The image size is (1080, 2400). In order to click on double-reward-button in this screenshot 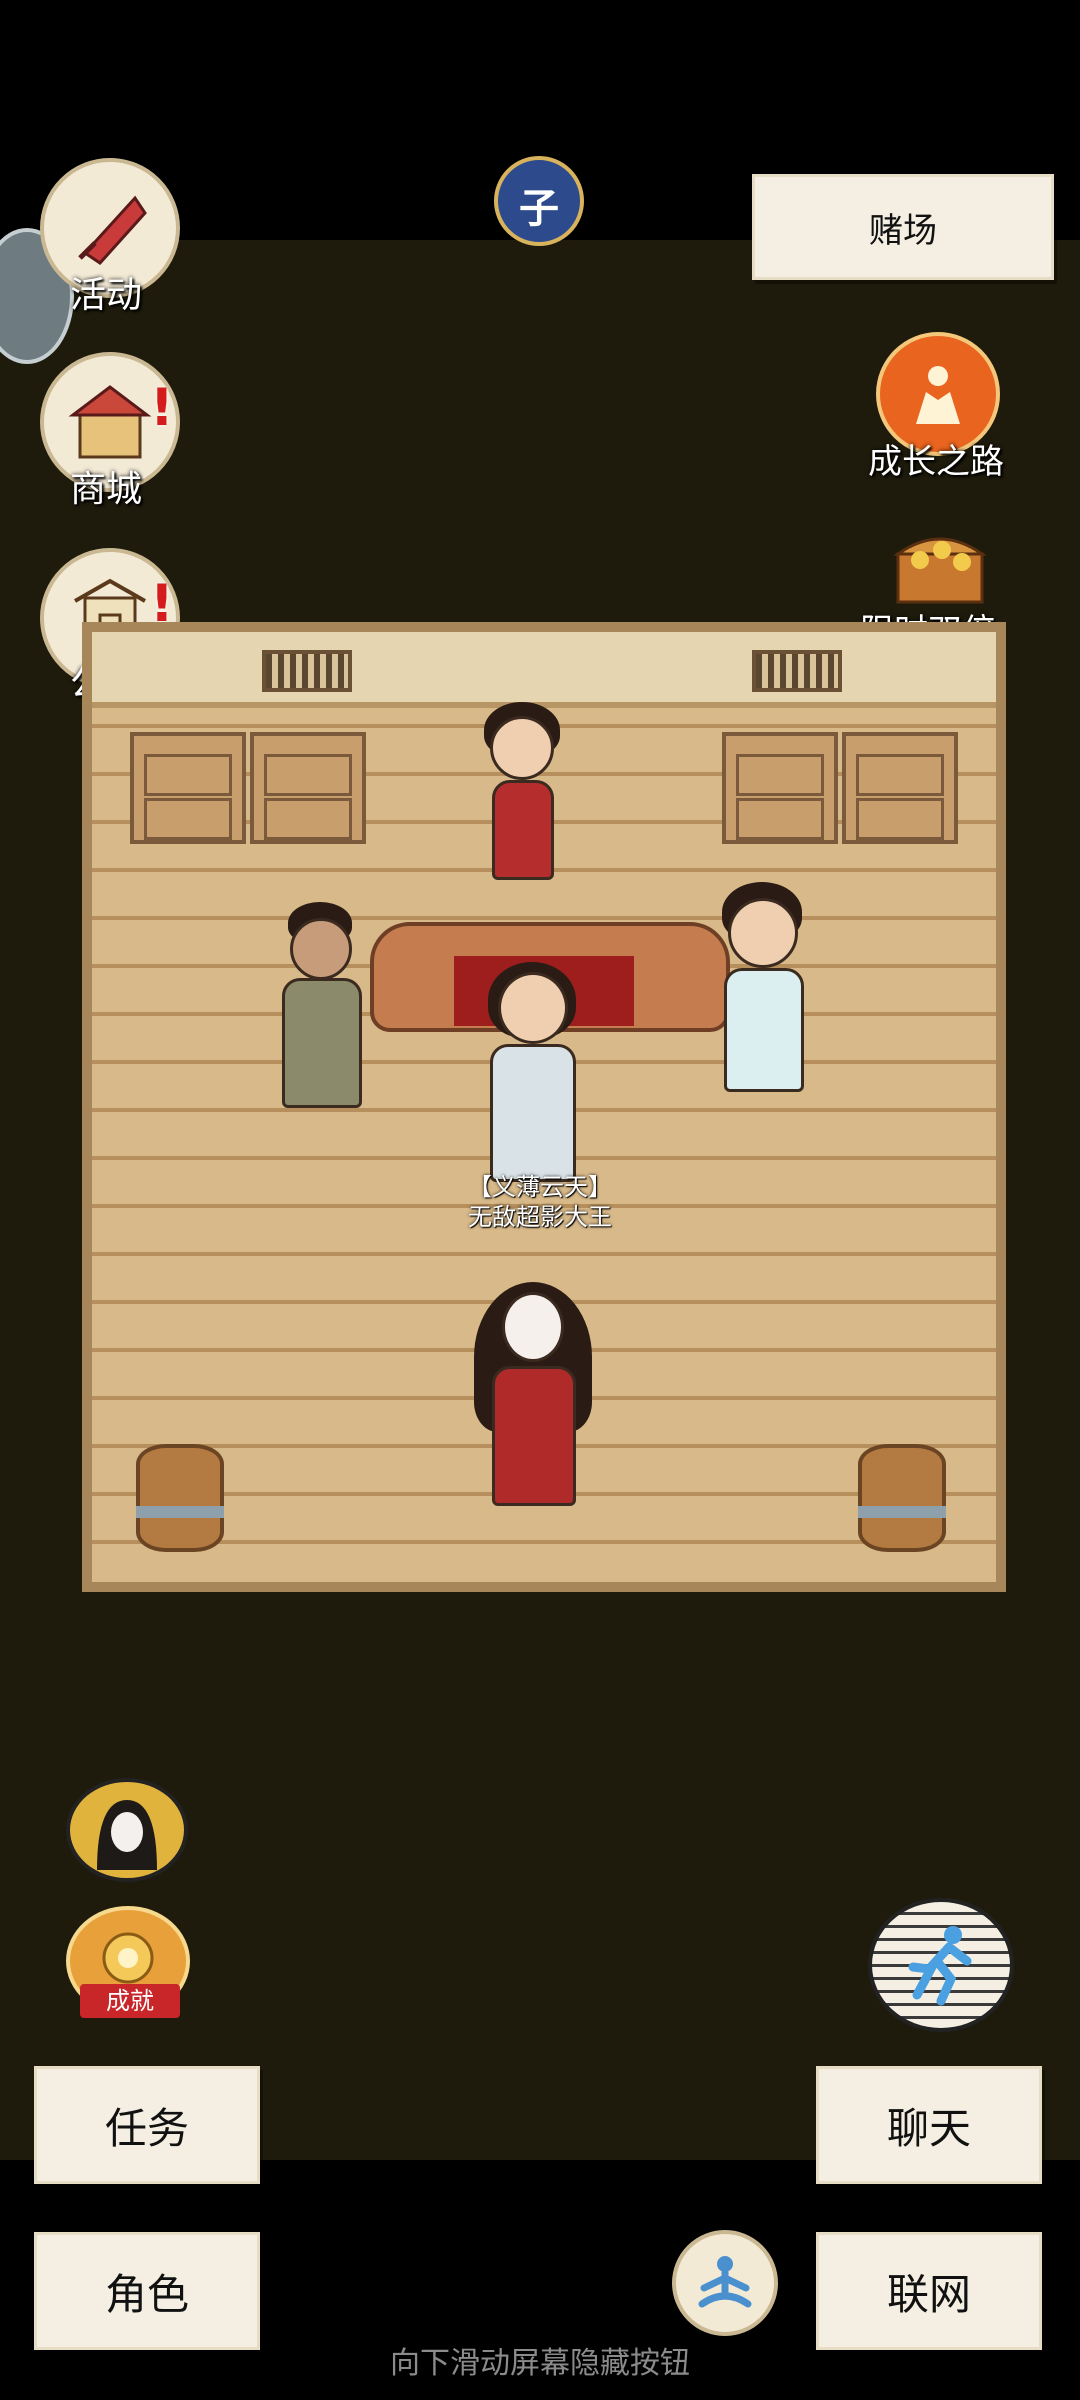, I will do `click(940, 565)`.